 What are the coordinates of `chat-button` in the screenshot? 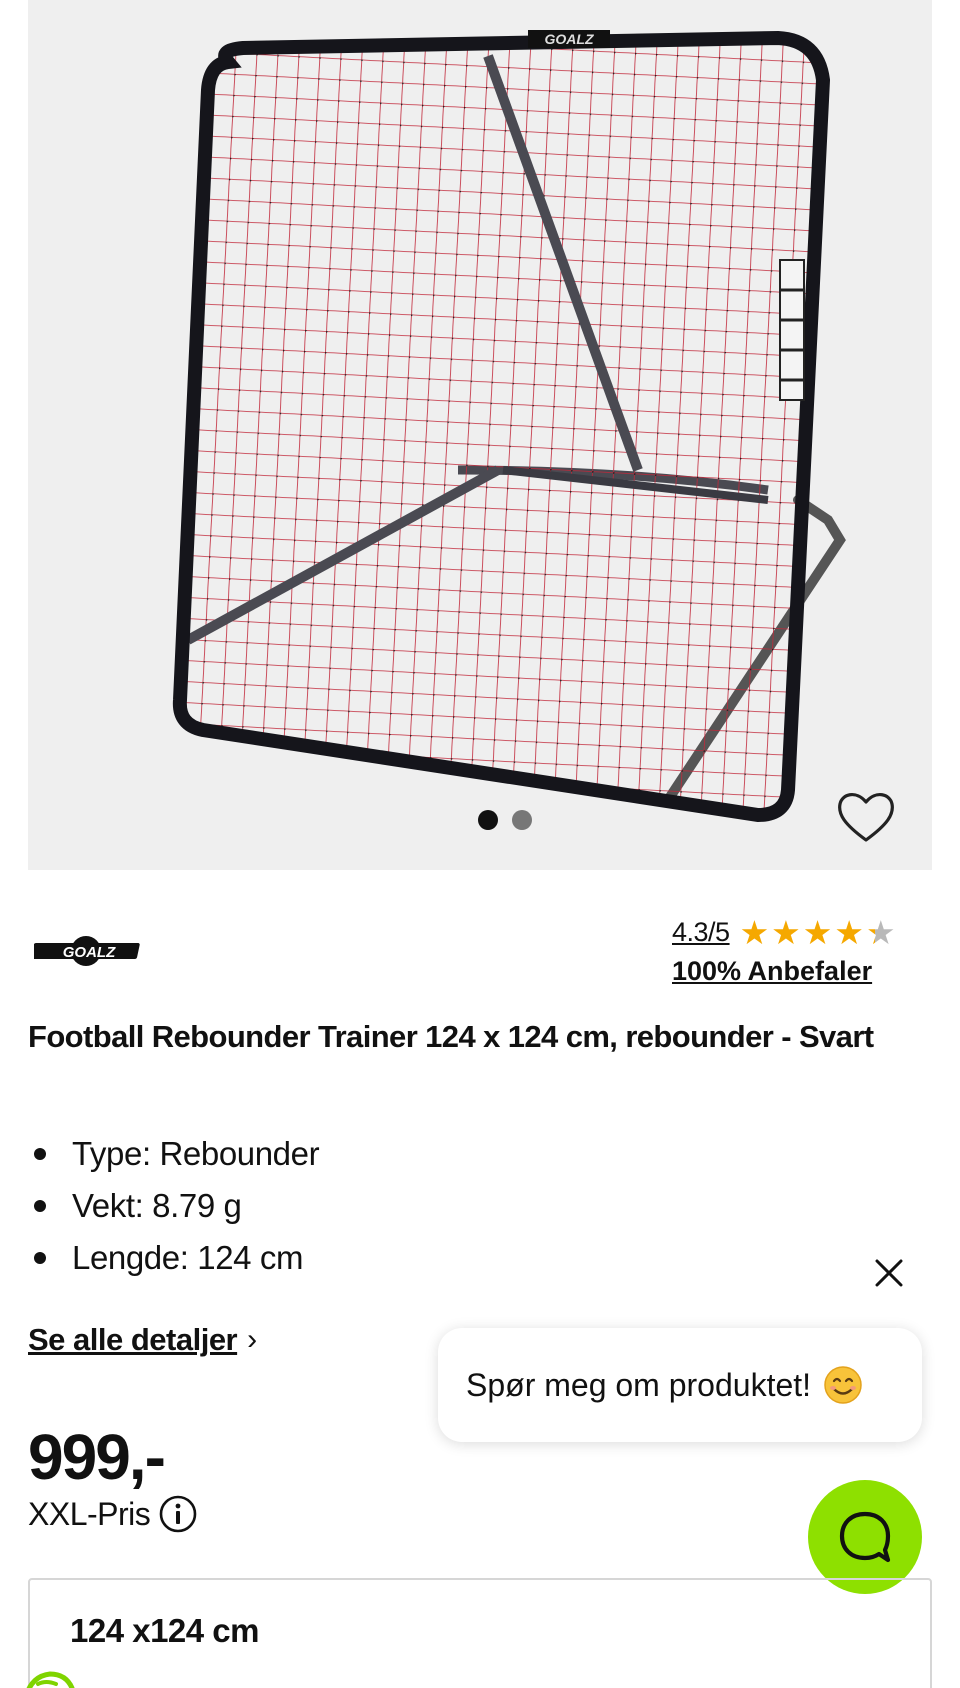 It's located at (865, 1537).